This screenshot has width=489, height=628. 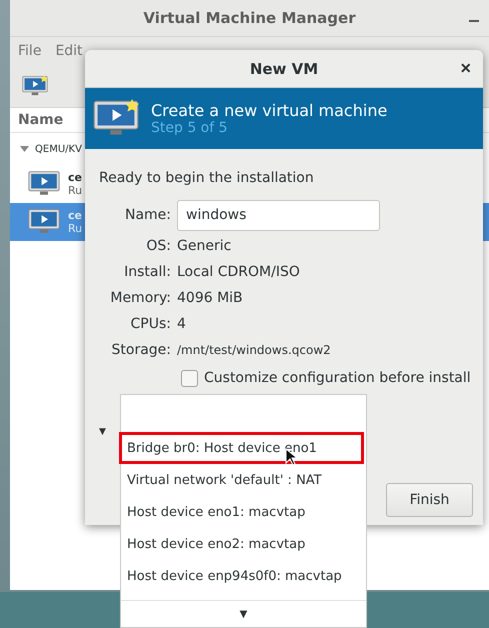 What do you see at coordinates (241, 544) in the screenshot?
I see `menu-item: Host device eno2: macvtap` at bounding box center [241, 544].